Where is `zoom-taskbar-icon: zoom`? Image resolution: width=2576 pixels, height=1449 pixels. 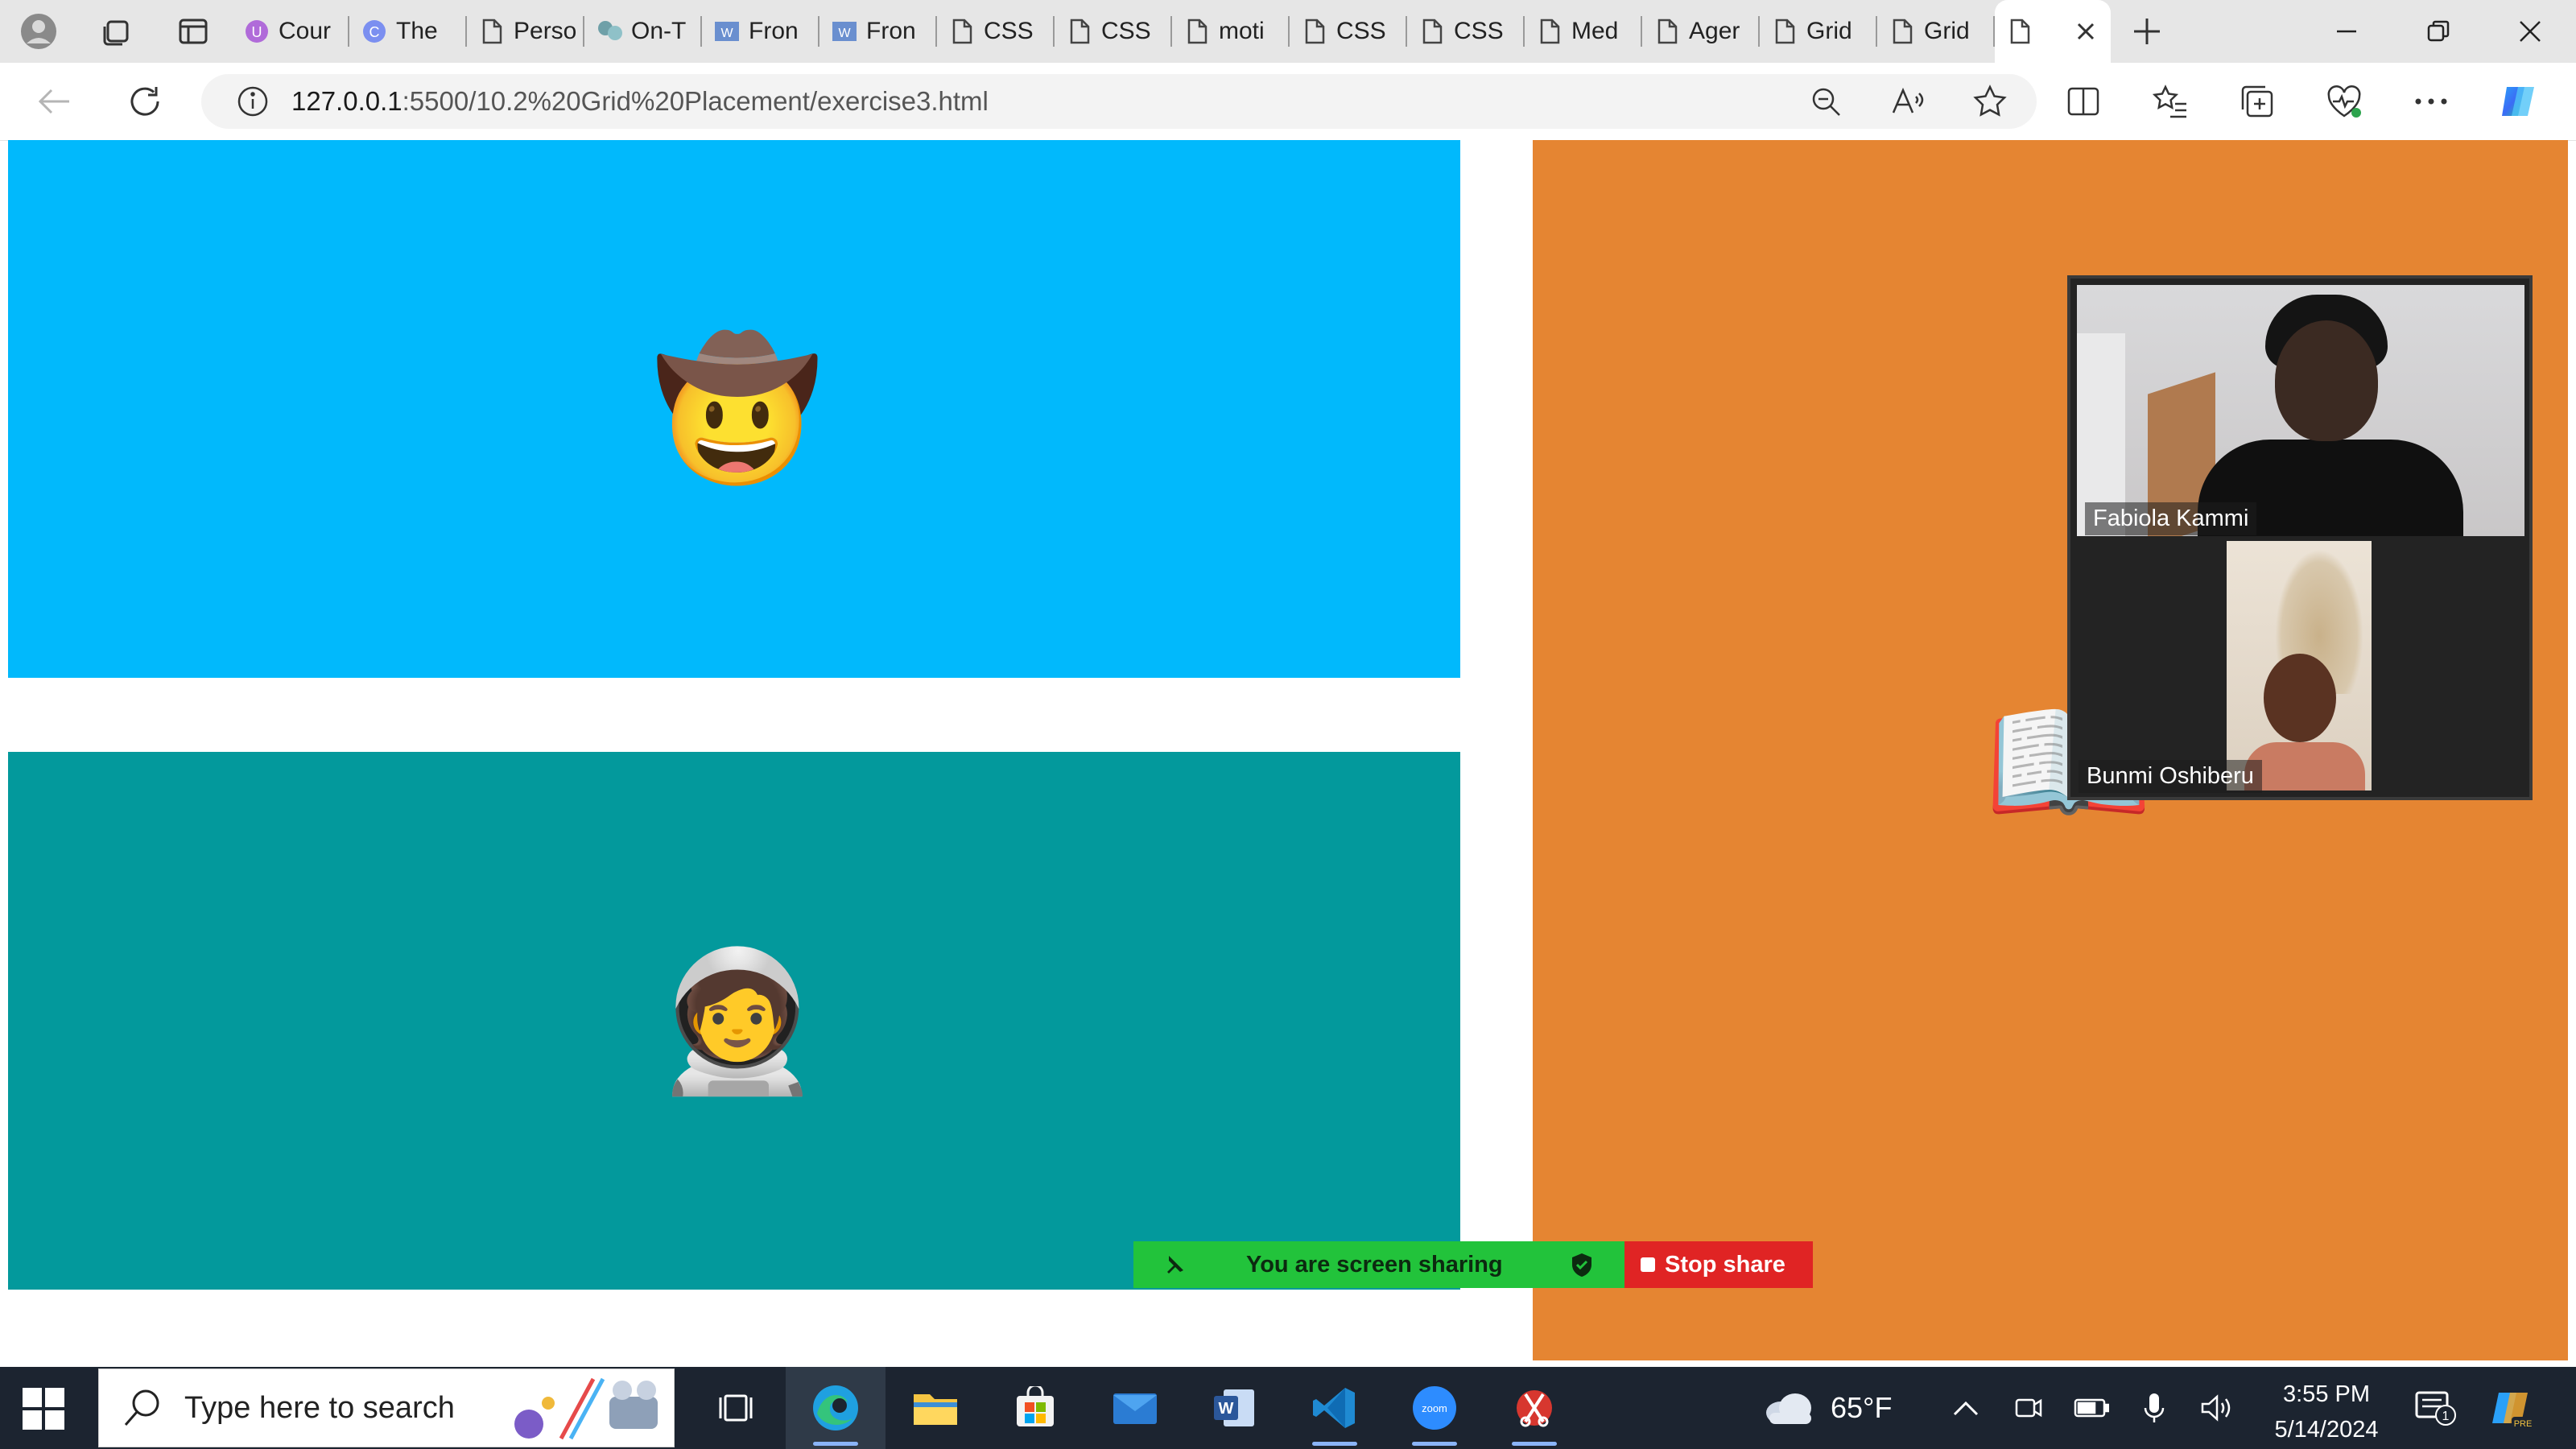
zoom-taskbar-icon: zoom is located at coordinates (1434, 1408).